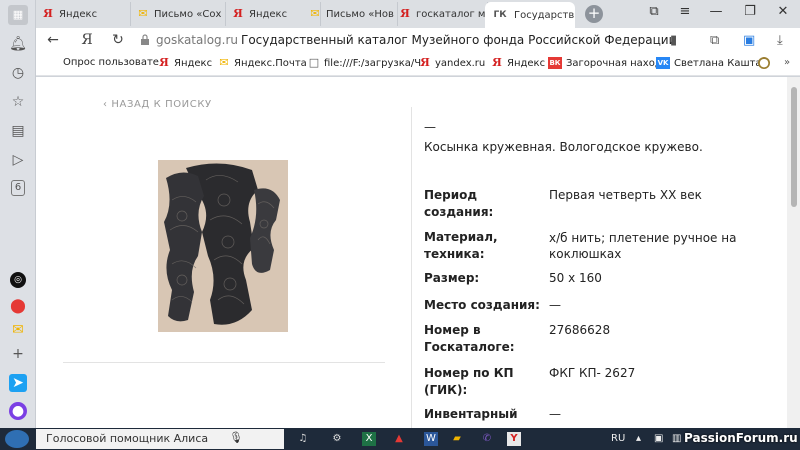 This screenshot has width=800, height=450. What do you see at coordinates (18, 354) in the screenshot?
I see `add-app-icon: +` at bounding box center [18, 354].